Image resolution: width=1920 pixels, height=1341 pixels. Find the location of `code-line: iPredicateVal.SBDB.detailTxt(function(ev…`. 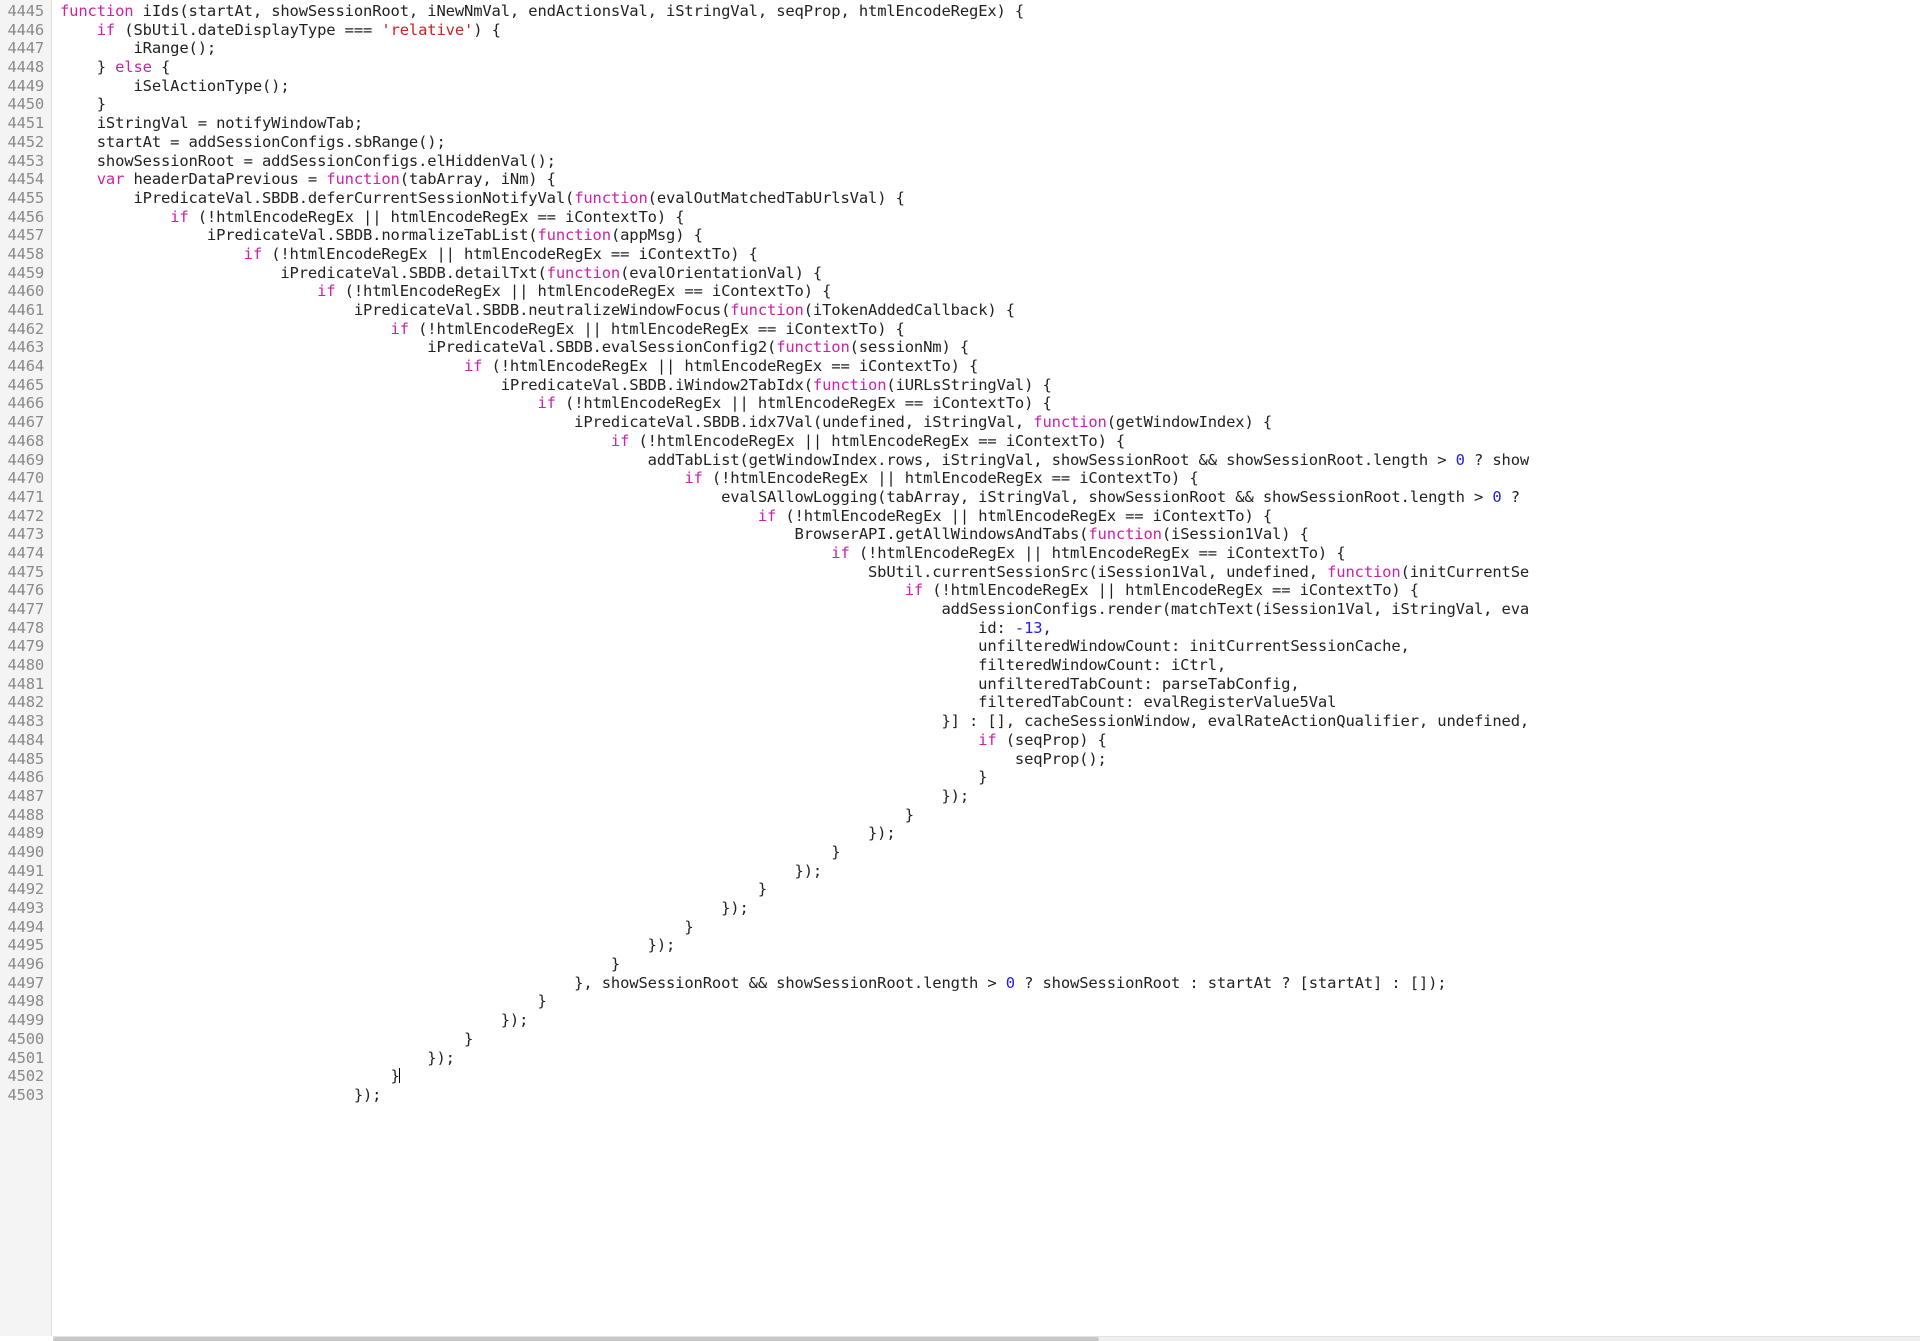

code-line: iPredicateVal.SBDB.detailTxt(function(ev… is located at coordinates (990, 273).